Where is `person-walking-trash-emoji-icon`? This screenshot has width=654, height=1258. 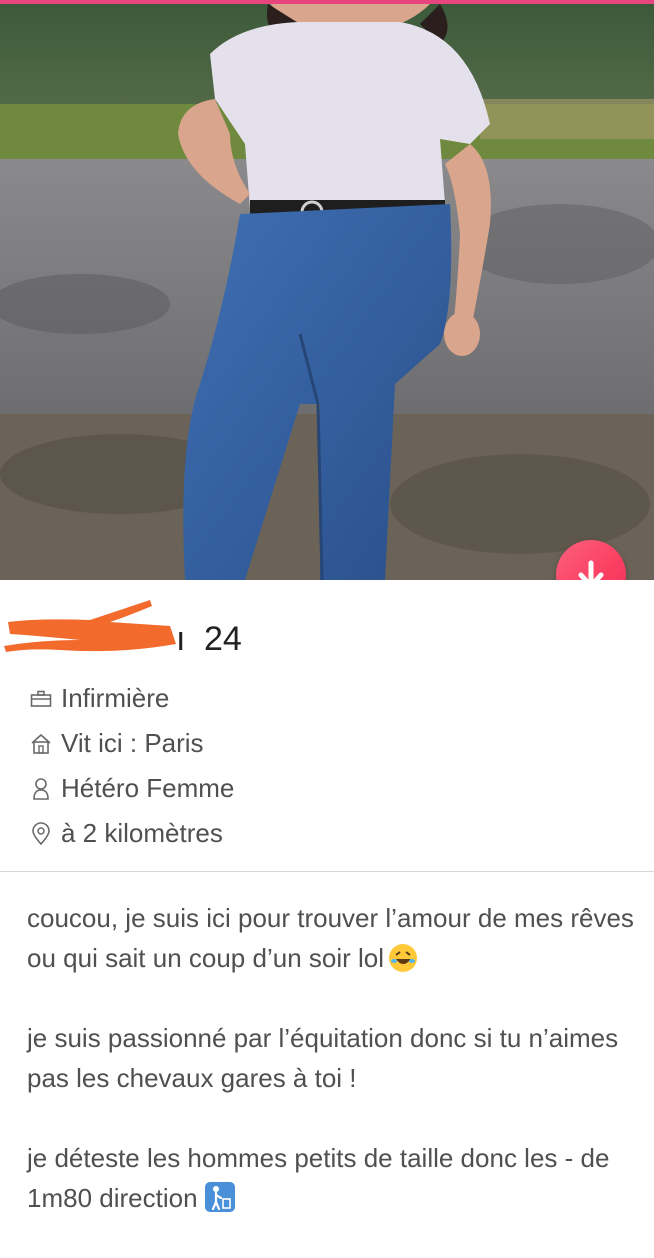
person-walking-trash-emoji-icon is located at coordinates (219, 1197).